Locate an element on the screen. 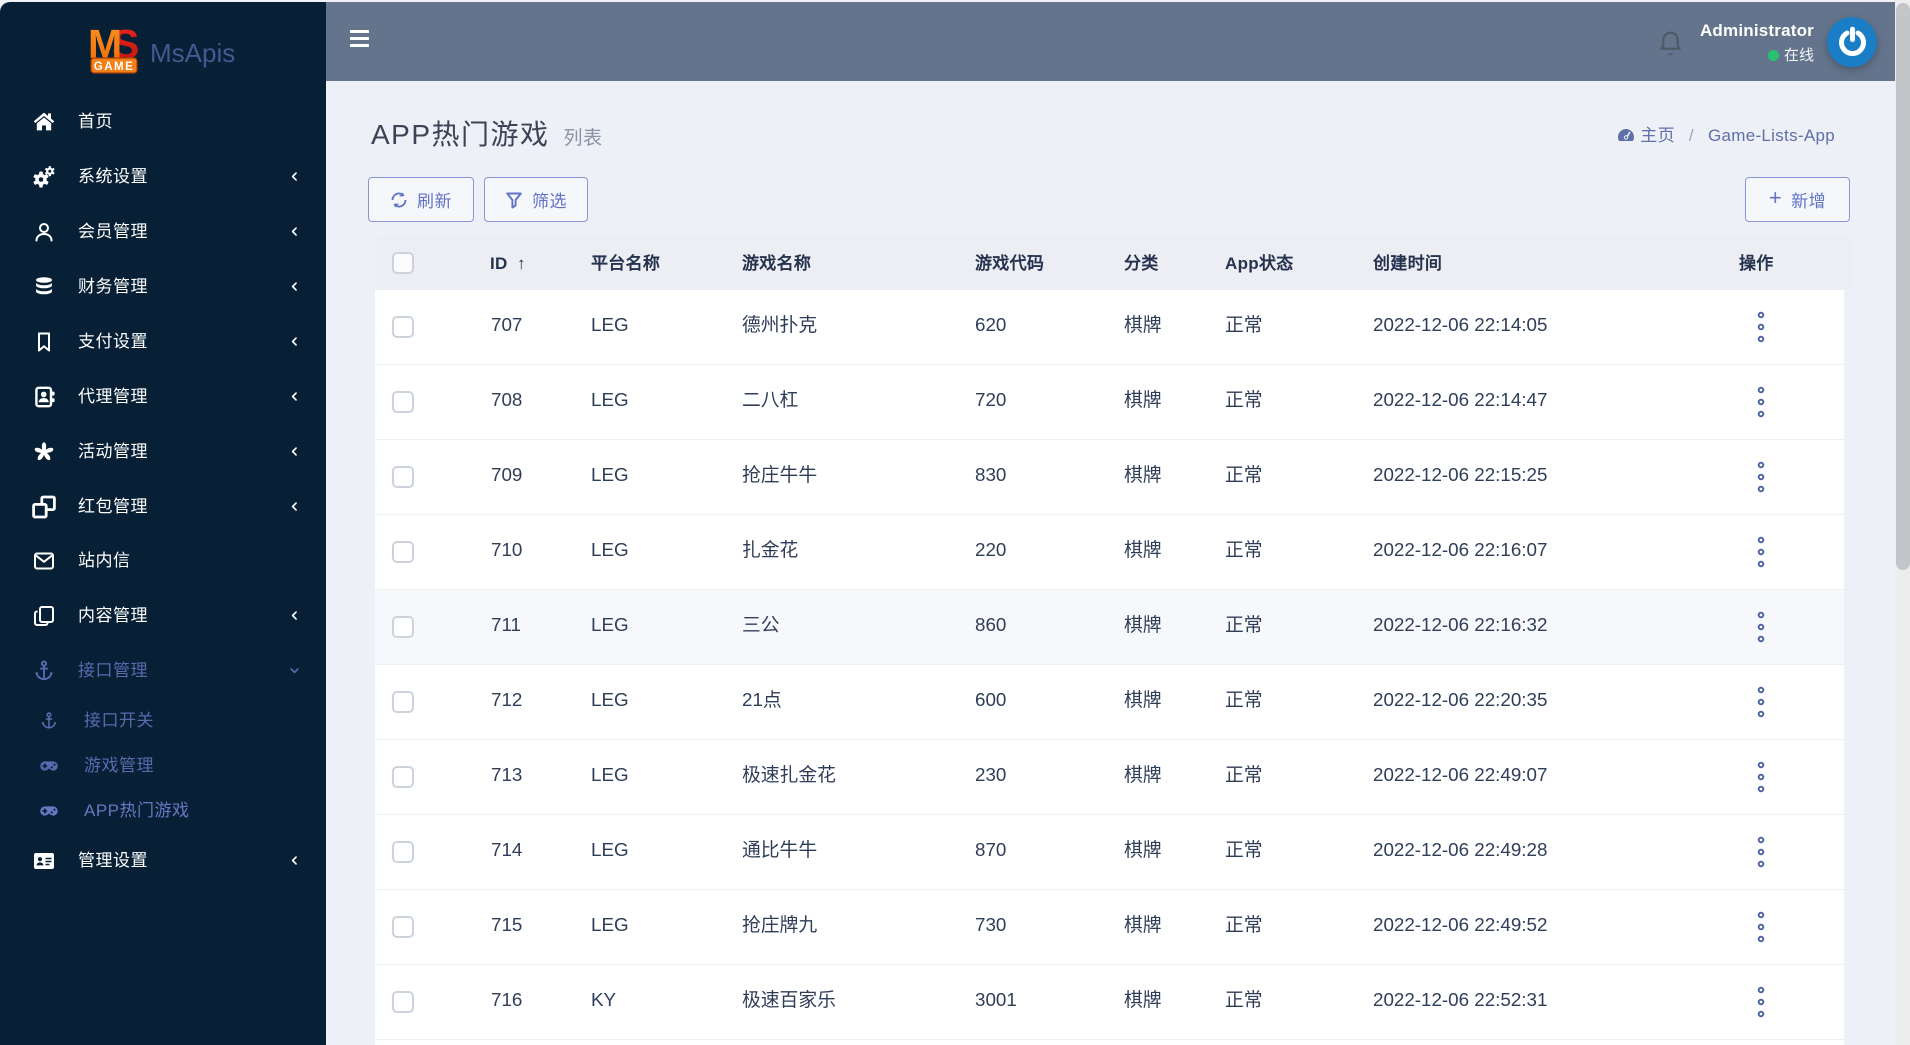  svg-text: GAME is located at coordinates (114, 67).